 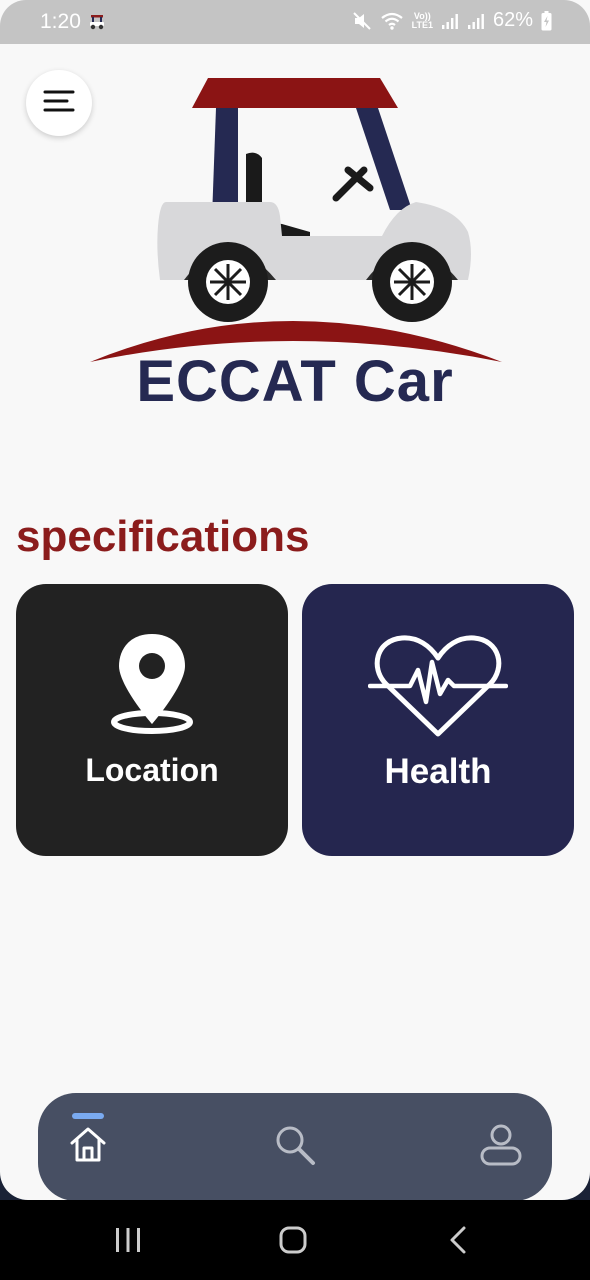 I want to click on profile-icon, so click(x=501, y=1153).